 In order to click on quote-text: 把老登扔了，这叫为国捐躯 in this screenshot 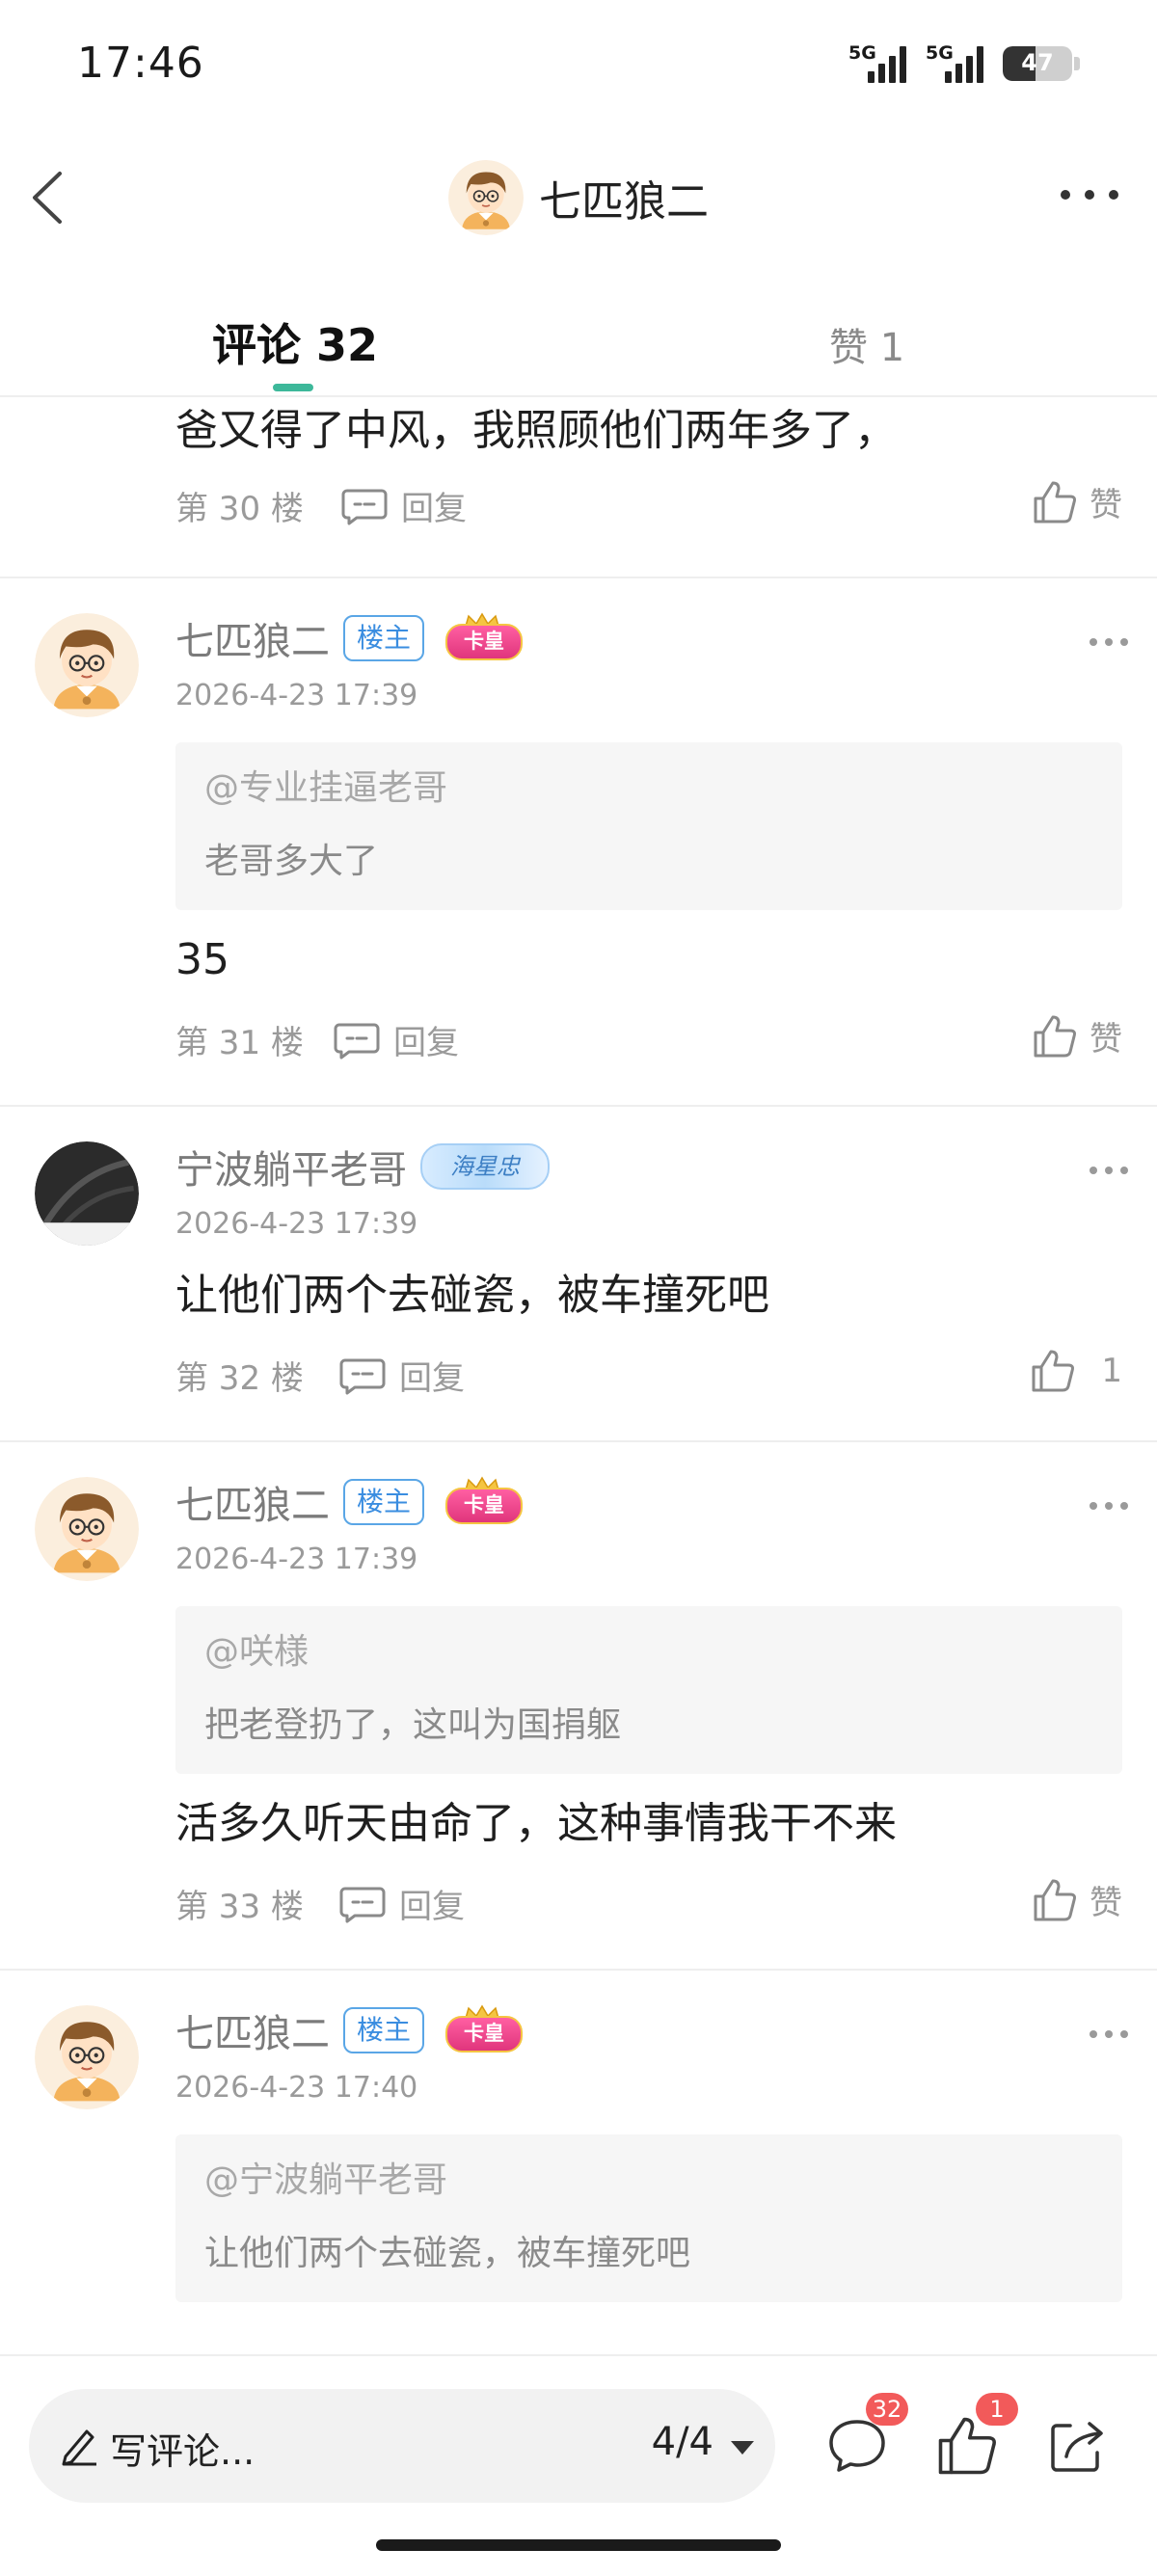, I will do `click(413, 1725)`.